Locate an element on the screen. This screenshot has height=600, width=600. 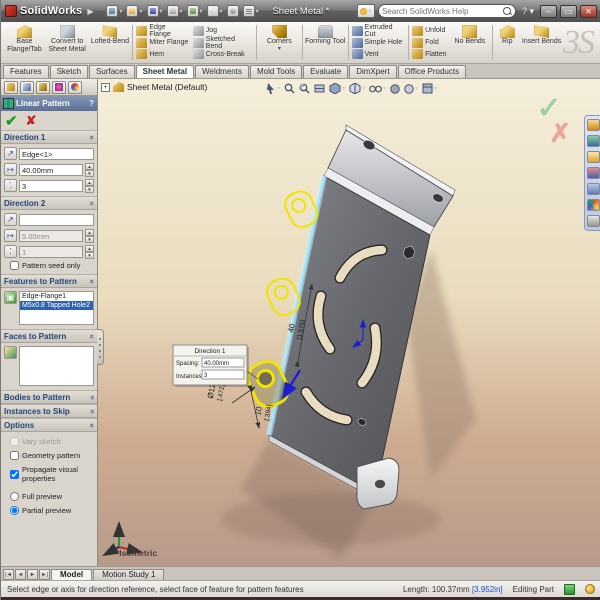
miter-flange-button: Miter Flange is located at coordinates (162, 43).